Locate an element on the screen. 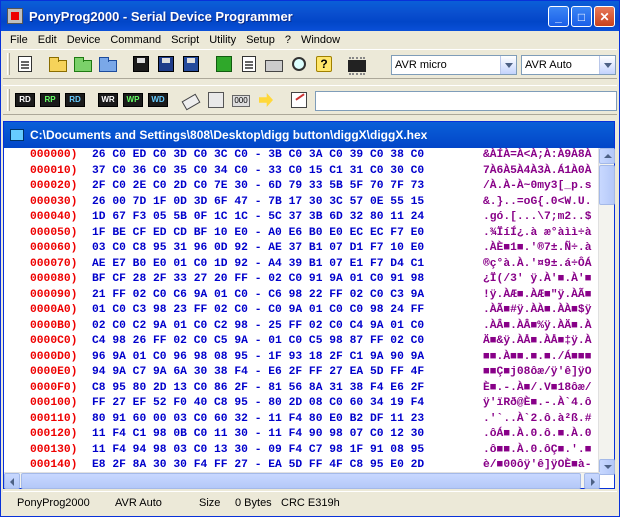  maximize-button: □ is located at coordinates (581, 16).